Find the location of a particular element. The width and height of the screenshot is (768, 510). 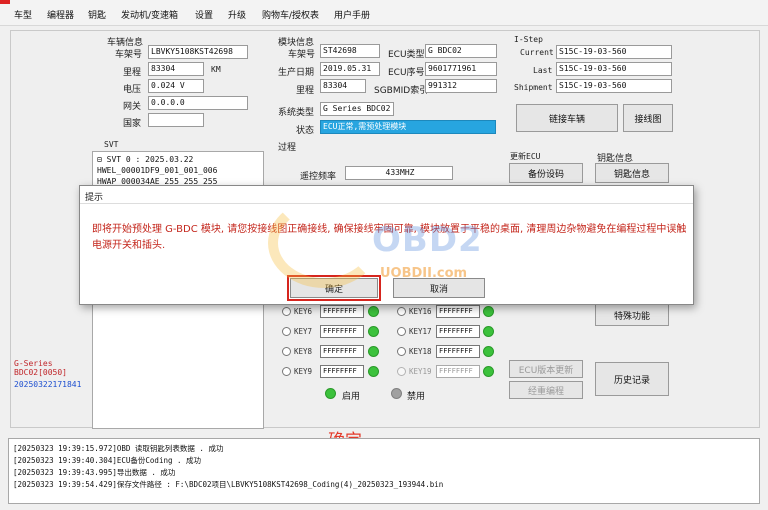

key8-radio is located at coordinates (286, 351).